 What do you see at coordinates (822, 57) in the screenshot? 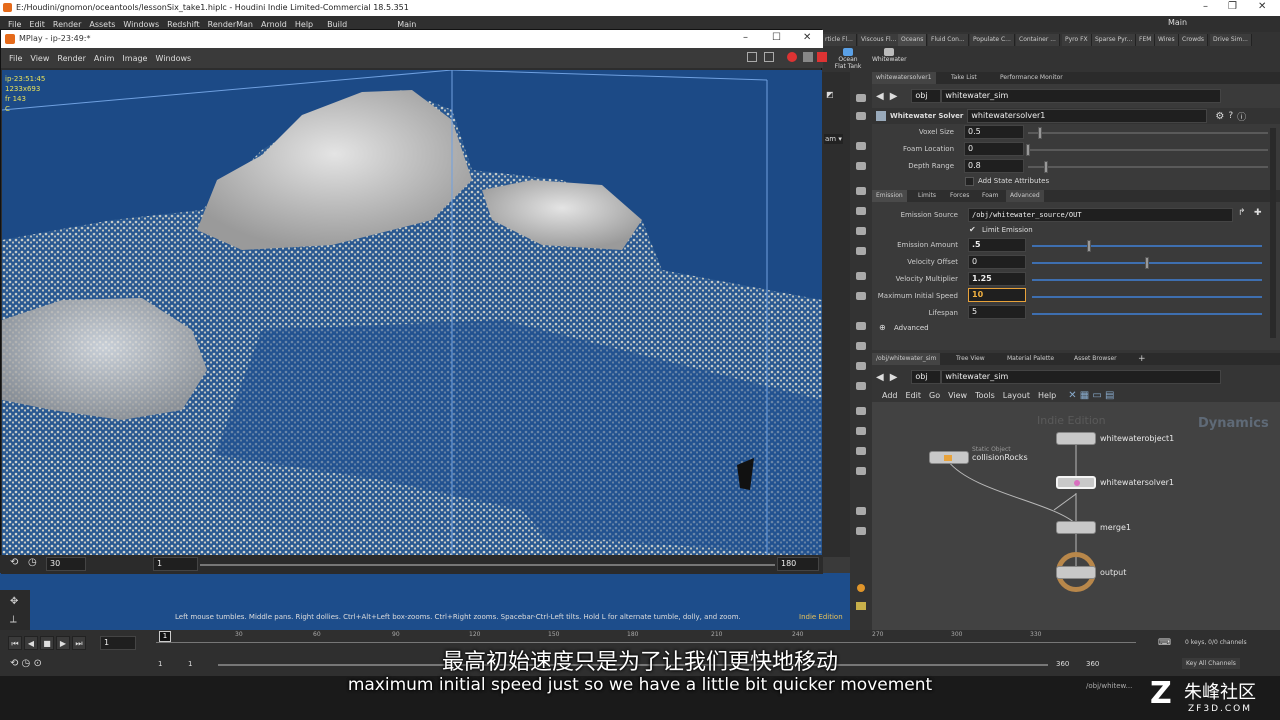
I see `mplay-delete-icon` at bounding box center [822, 57].